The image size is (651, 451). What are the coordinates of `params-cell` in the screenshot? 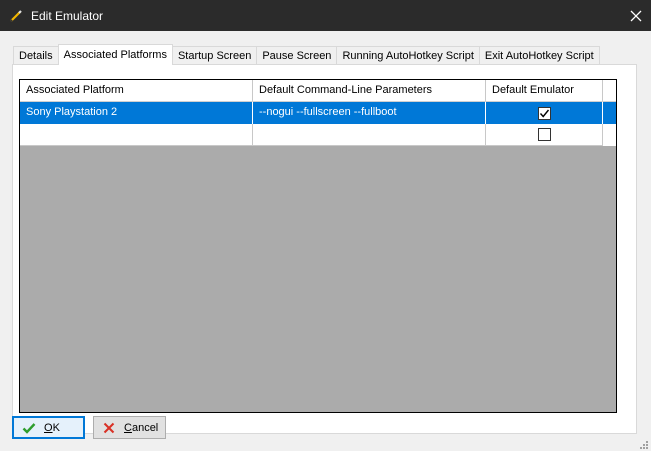 It's located at (369, 135).